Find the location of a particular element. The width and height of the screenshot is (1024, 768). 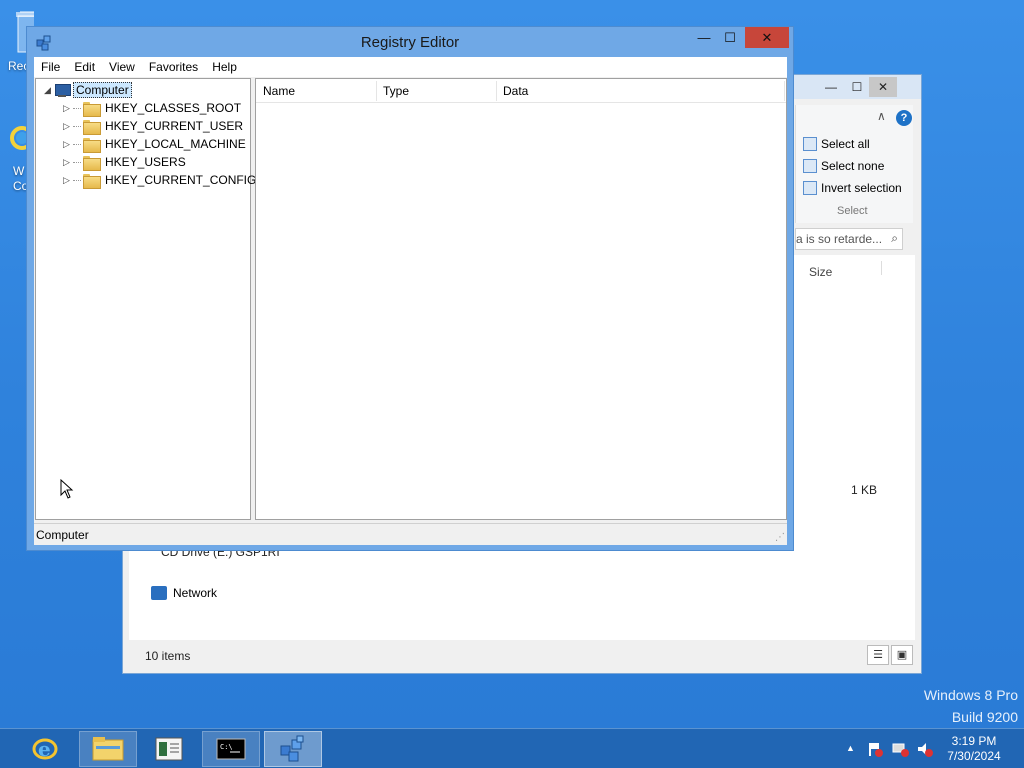

minimize-icon: — is located at coordinates (831, 87).